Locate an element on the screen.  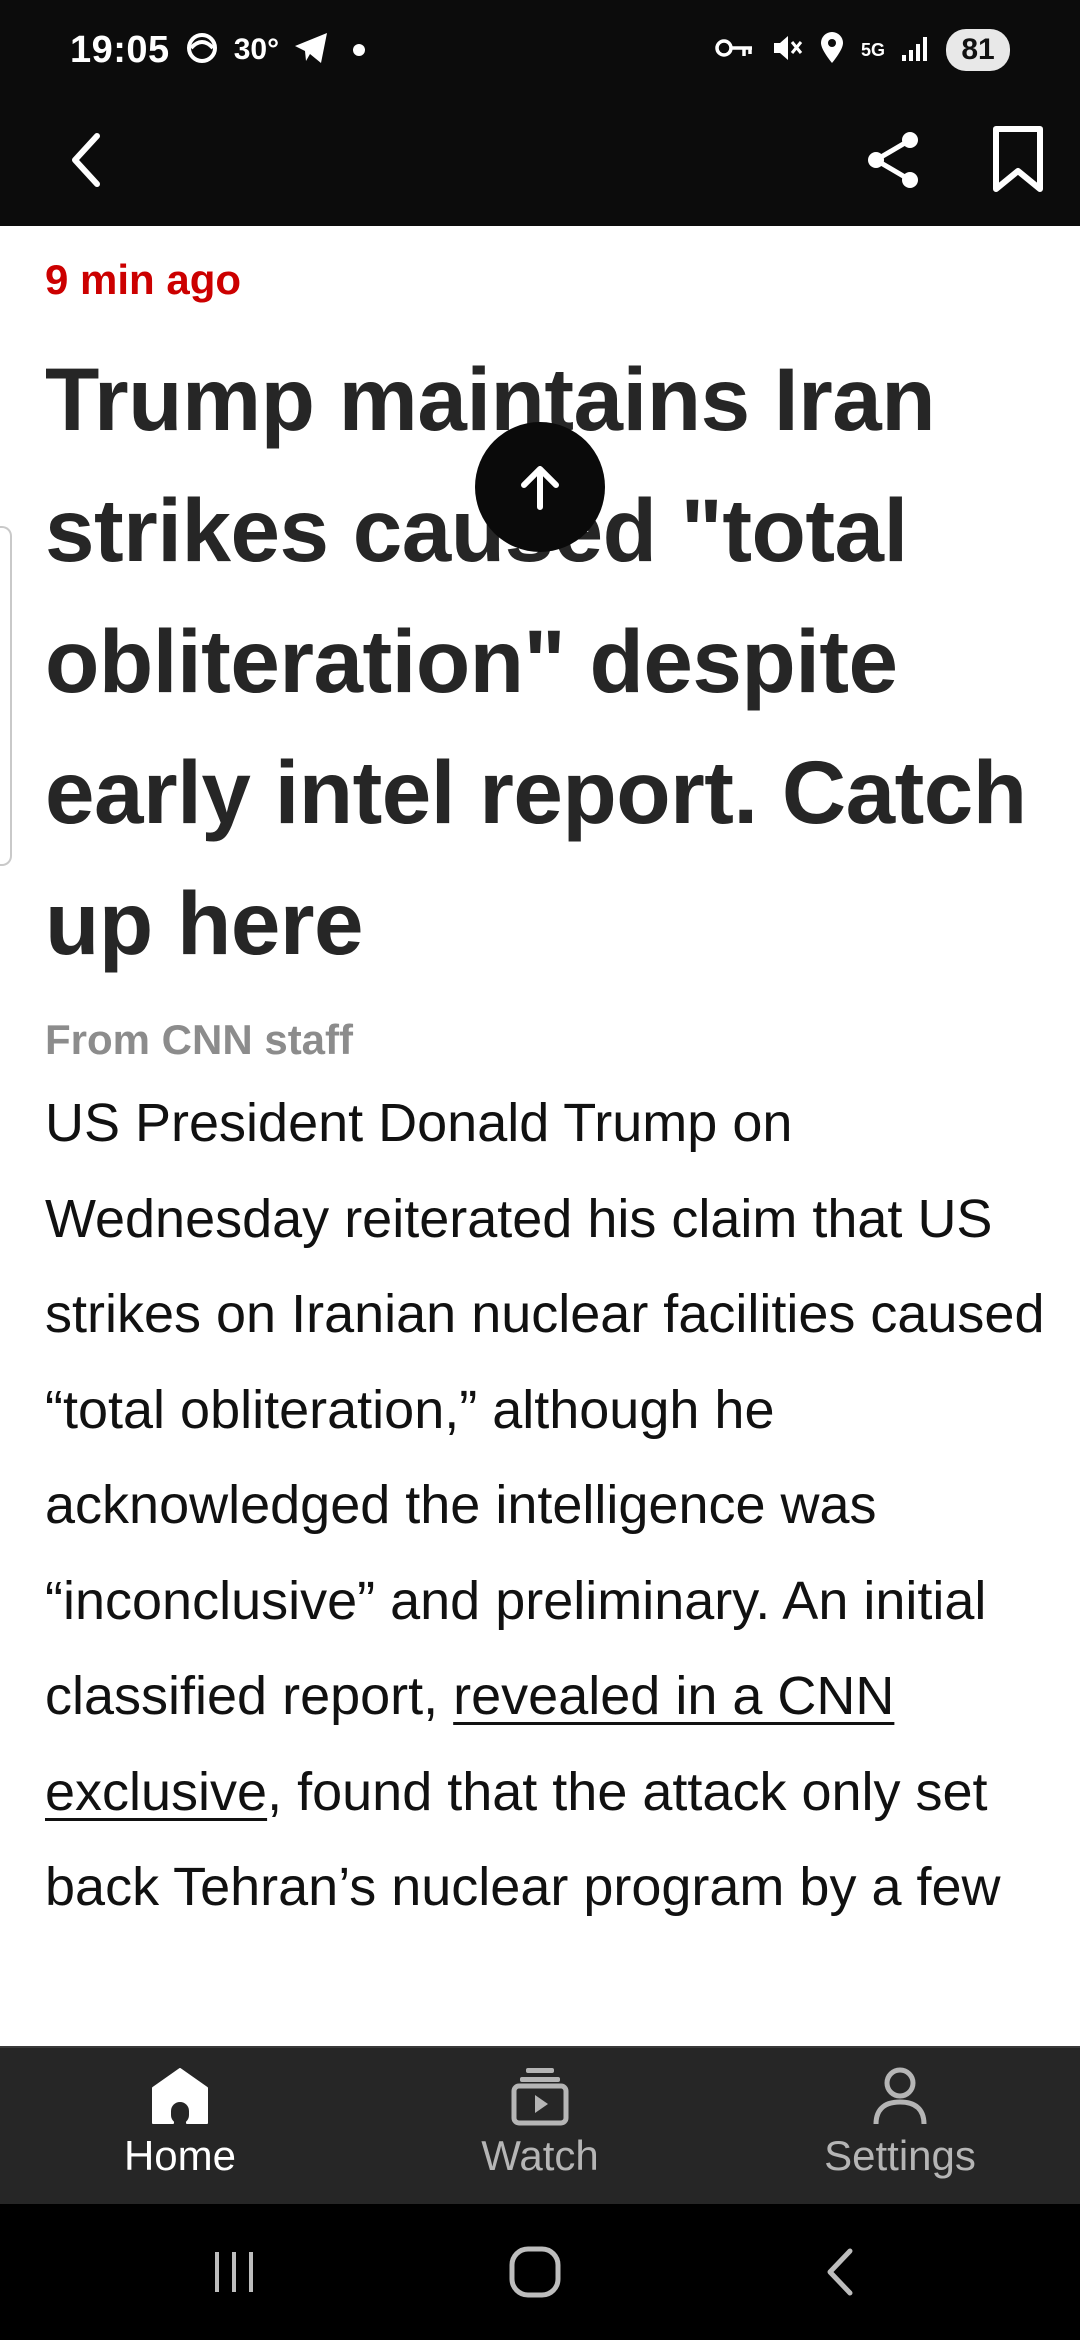
battery-indicator: 81 is located at coordinates (978, 50).